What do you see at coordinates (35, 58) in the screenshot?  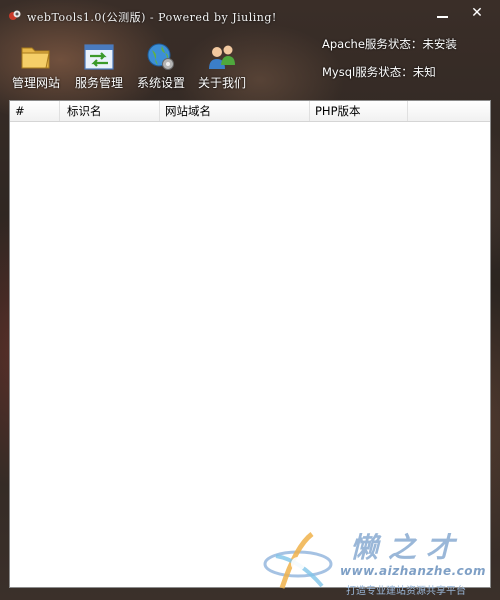 I see `folder-icon` at bounding box center [35, 58].